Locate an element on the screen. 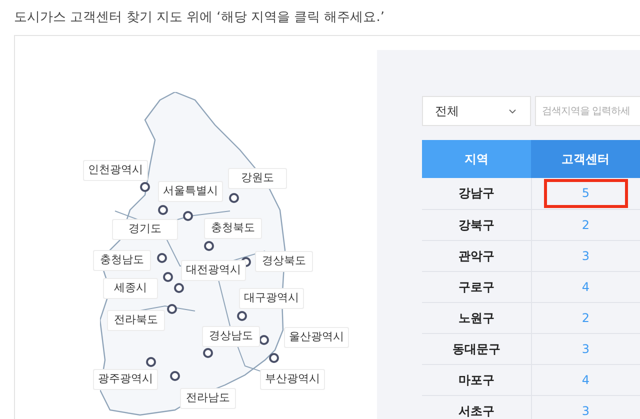 Image resolution: width=640 pixels, height=419 pixels. column-header: 지역 is located at coordinates (476, 159).